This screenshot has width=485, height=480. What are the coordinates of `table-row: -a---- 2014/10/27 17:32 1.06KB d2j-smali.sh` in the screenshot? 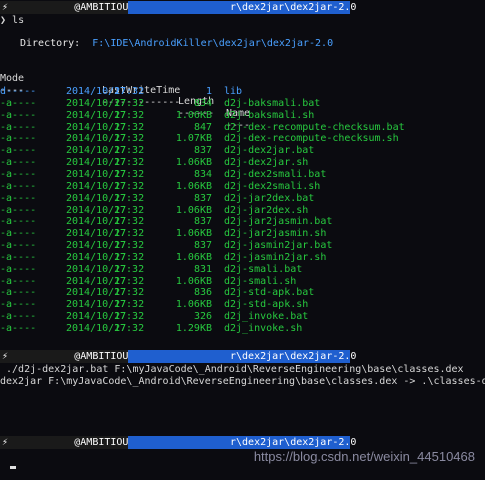 It's located at (242, 282).